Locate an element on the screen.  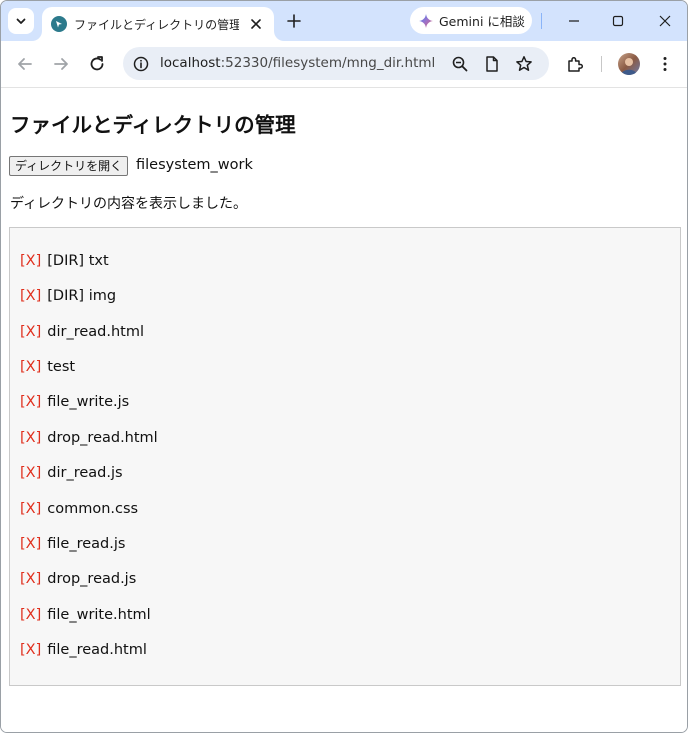
entry-name: dir_read.html is located at coordinates (95, 332).